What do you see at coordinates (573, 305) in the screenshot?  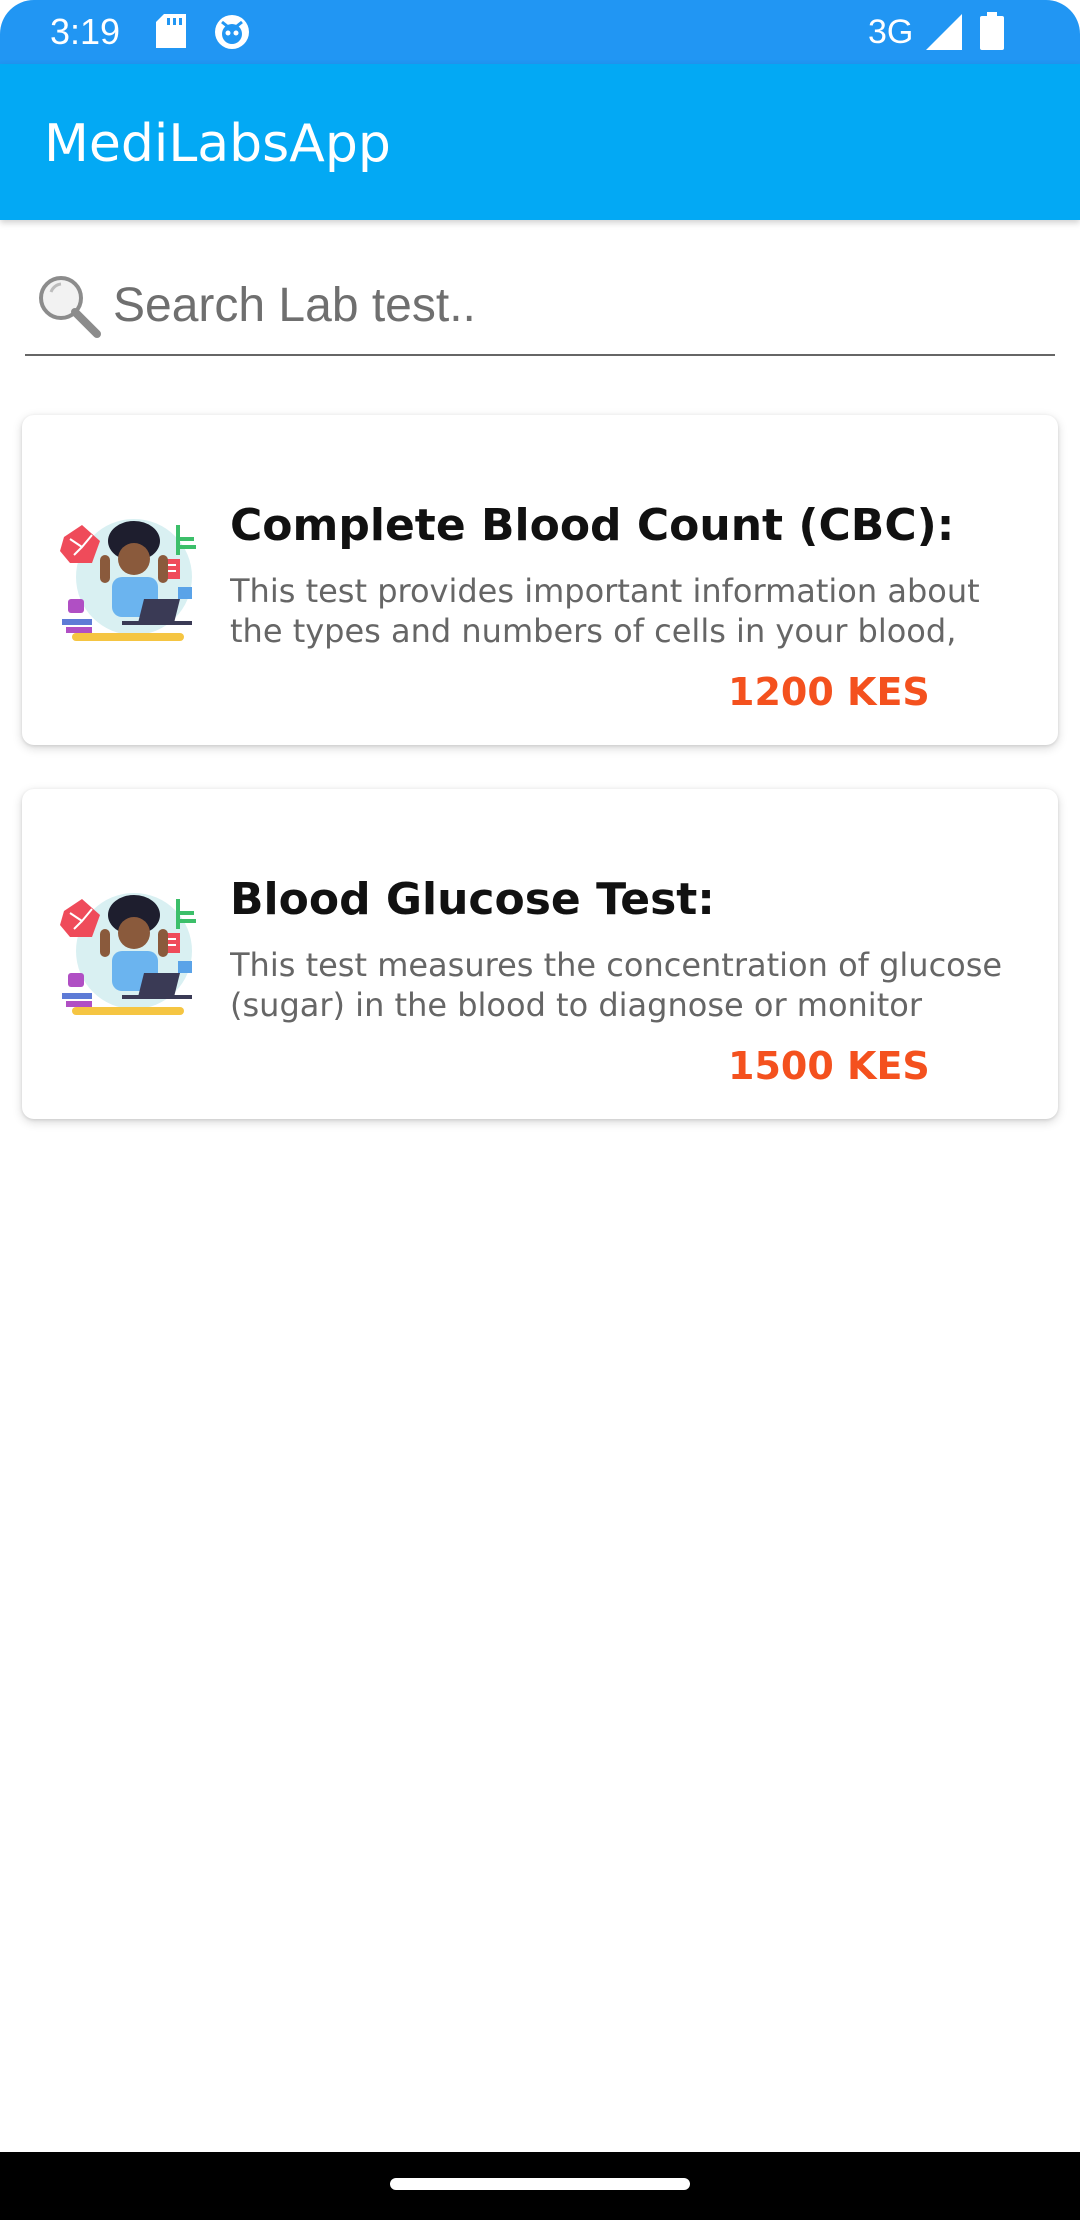 I see `search-input` at bounding box center [573, 305].